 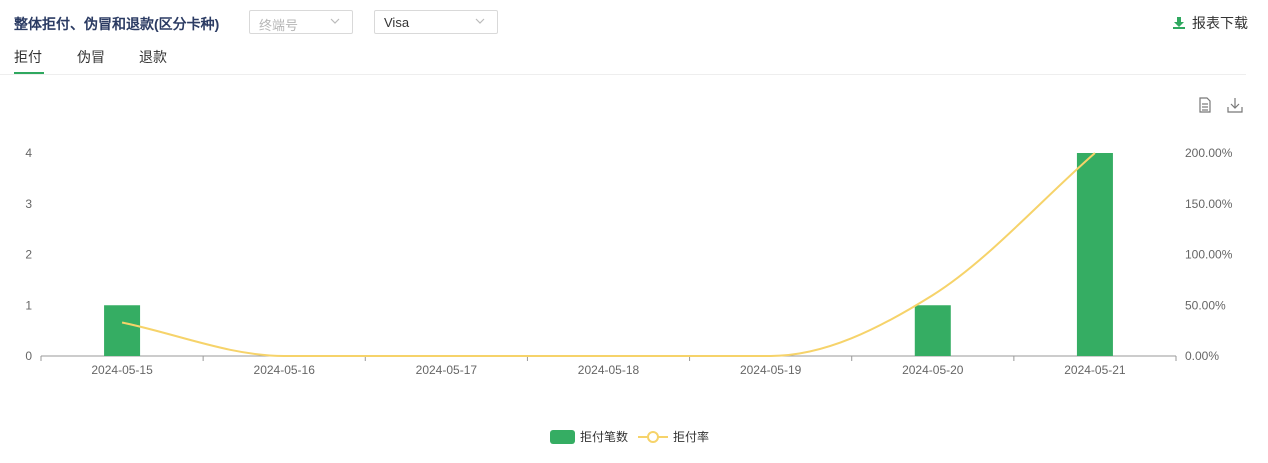 I want to click on y-right-tick-label: 100.00%, so click(x=1209, y=255).